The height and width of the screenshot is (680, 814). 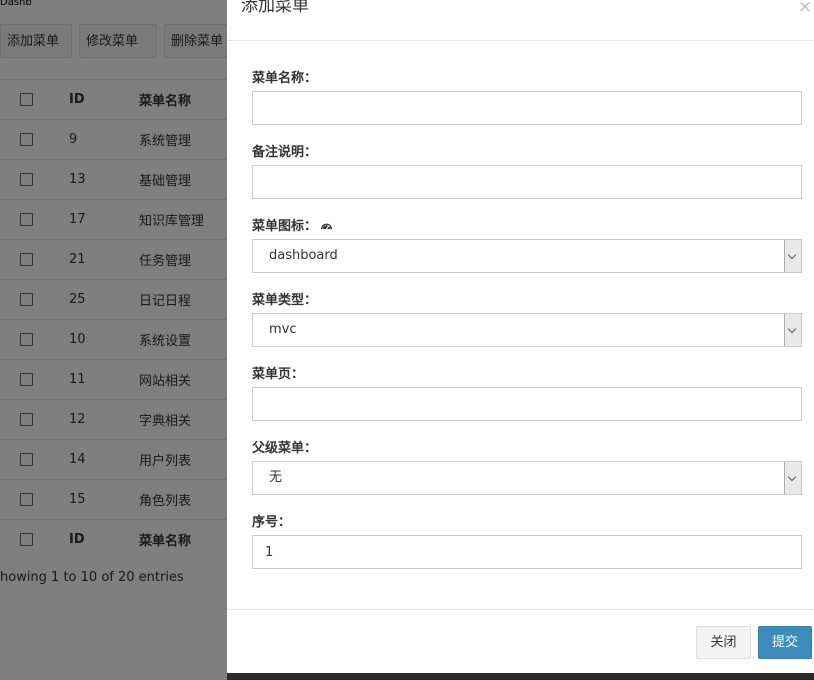 What do you see at coordinates (520, 676) in the screenshot?
I see `bottom-edge` at bounding box center [520, 676].